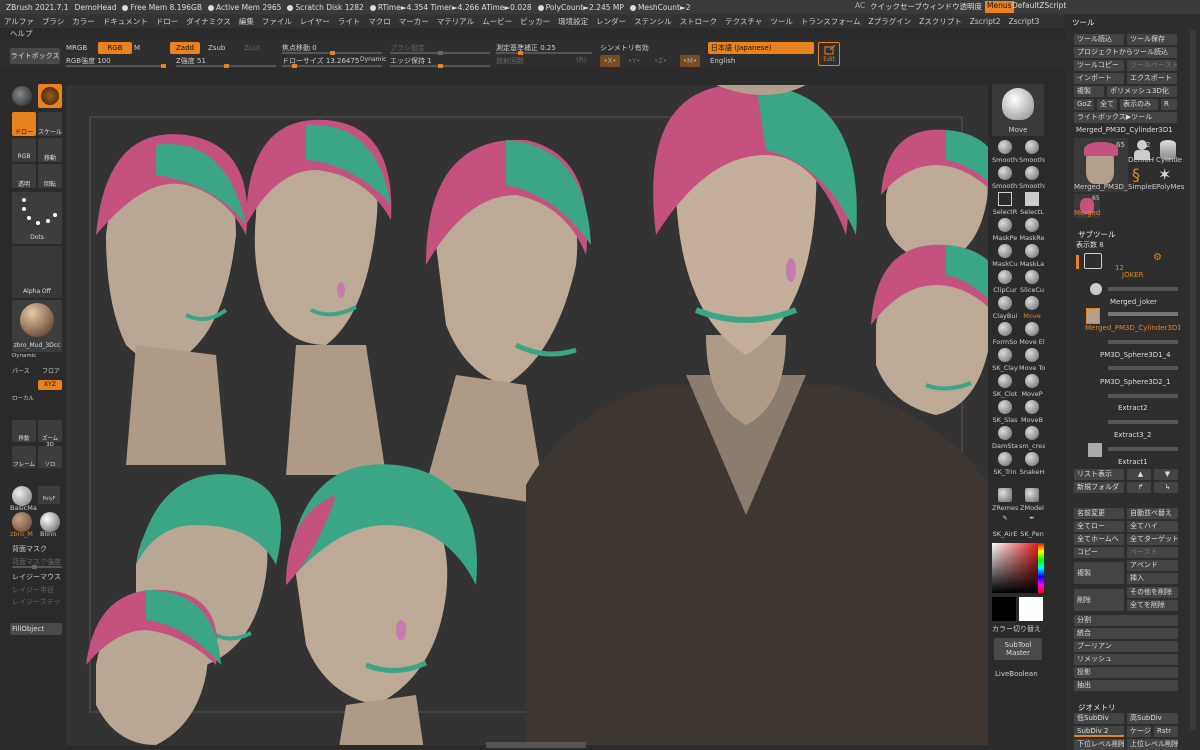 The height and width of the screenshot is (750, 1200). What do you see at coordinates (1099, 526) in the screenshot?
I see `all-low-button: 全てロー` at bounding box center [1099, 526].